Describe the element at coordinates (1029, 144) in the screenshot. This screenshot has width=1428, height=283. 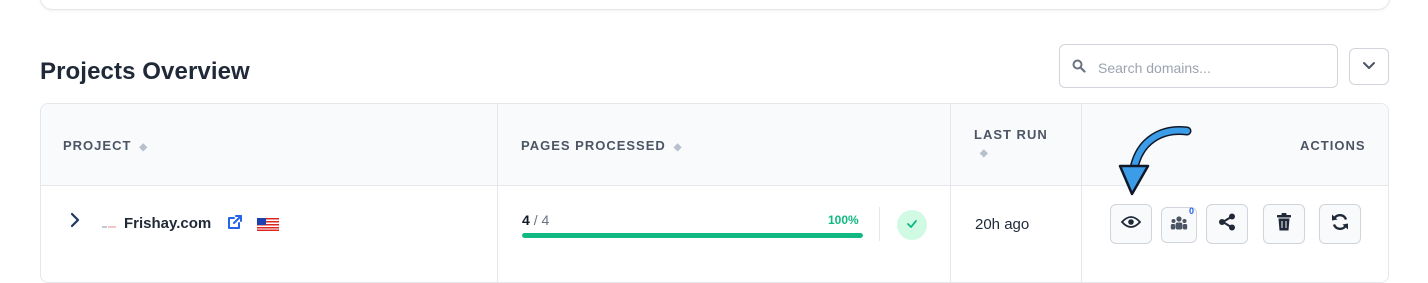
I see `column-header-last-run: LAST RUN ◆` at that location.